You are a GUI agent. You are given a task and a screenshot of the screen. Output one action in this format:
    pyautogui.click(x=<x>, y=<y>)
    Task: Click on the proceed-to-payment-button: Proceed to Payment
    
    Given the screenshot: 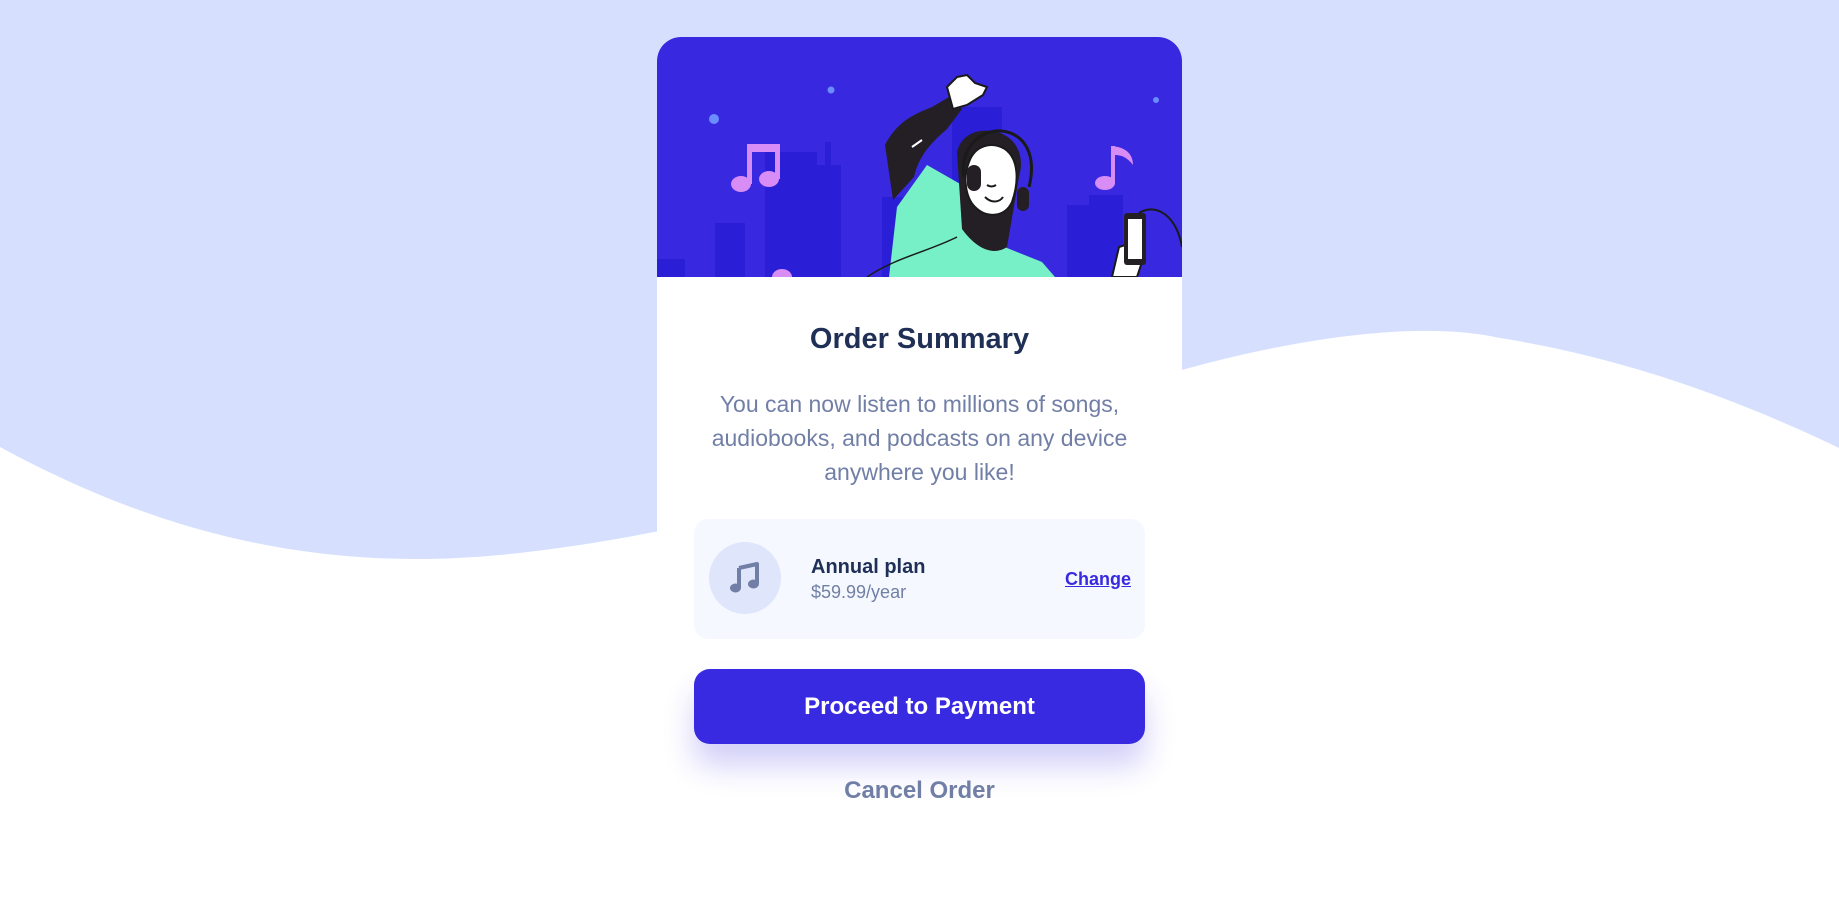 What is the action you would take?
    pyautogui.click(x=919, y=706)
    